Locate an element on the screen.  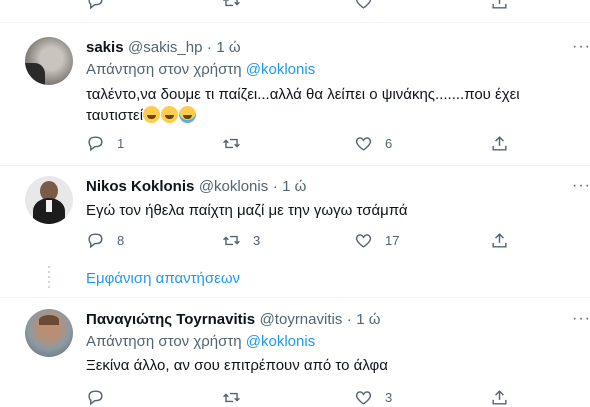
tweet-text-line: ταυτιστεί is located at coordinates (115, 115).